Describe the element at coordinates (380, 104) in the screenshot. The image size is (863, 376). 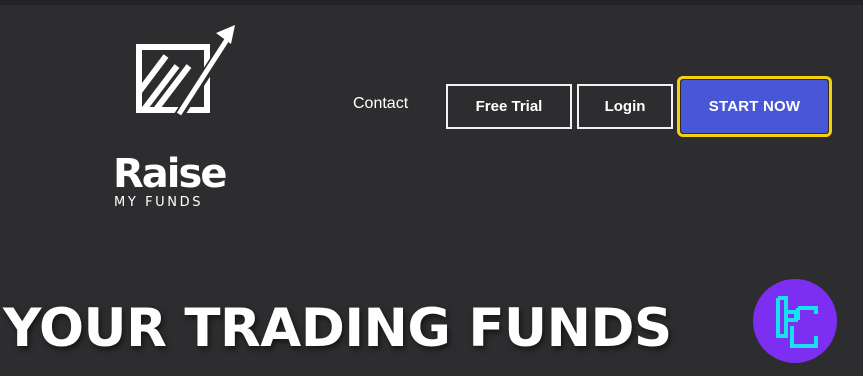
I see `nav-contact-link: Contact` at that location.